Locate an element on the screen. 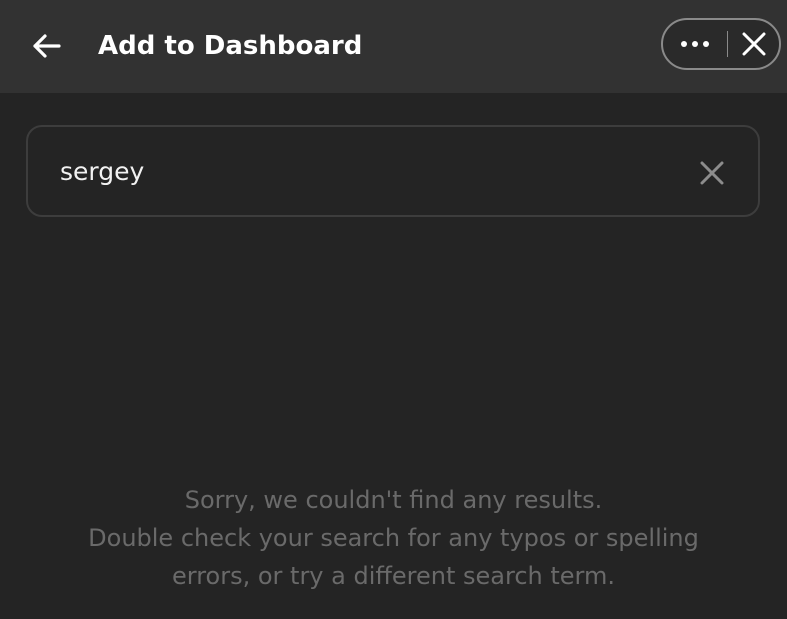 Image resolution: width=787 pixels, height=619 pixels. window-controls is located at coordinates (721, 44).